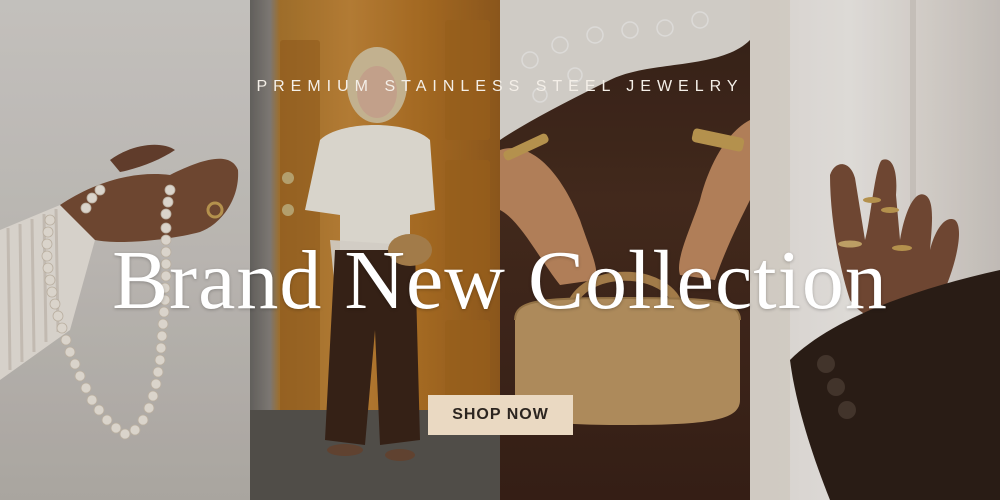 Image resolution: width=1000 pixels, height=500 pixels. Describe the element at coordinates (500, 415) in the screenshot. I see `shop-now-button: SHOP NOW` at that location.